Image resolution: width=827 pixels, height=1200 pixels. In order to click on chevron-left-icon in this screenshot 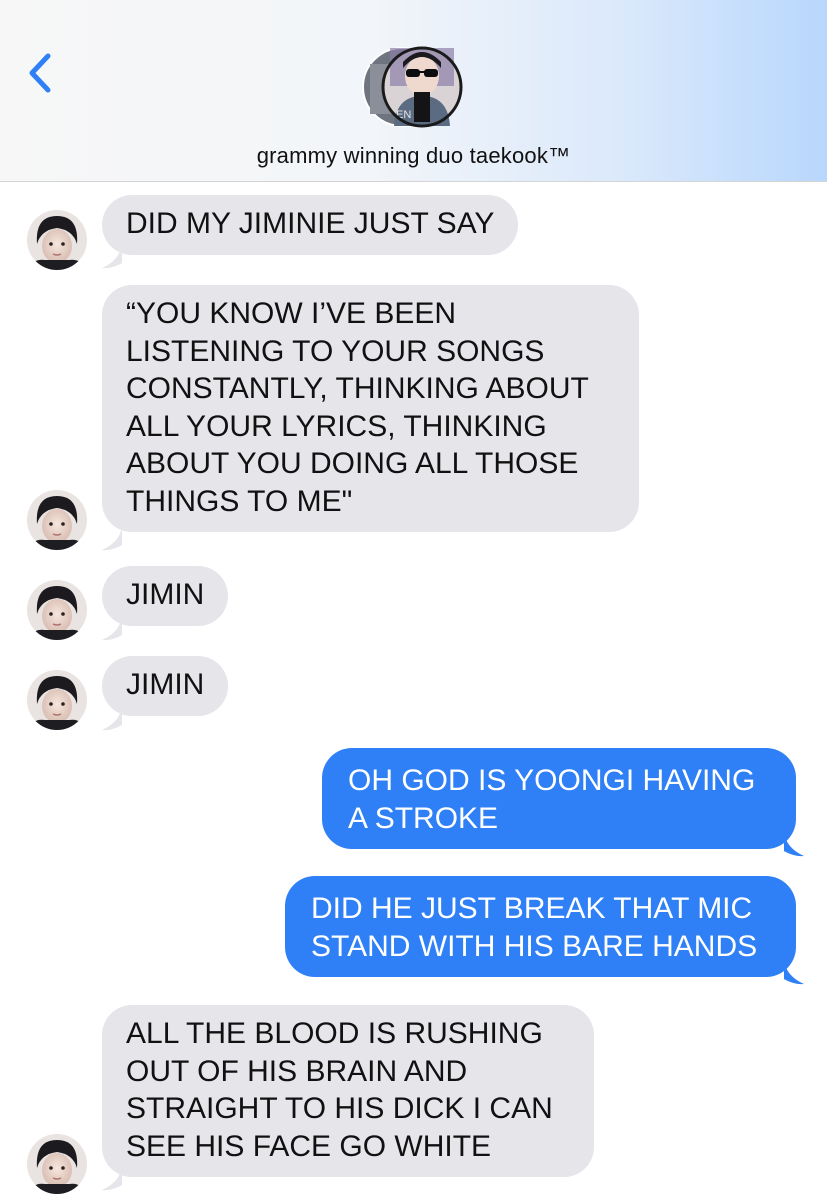, I will do `click(40, 73)`.